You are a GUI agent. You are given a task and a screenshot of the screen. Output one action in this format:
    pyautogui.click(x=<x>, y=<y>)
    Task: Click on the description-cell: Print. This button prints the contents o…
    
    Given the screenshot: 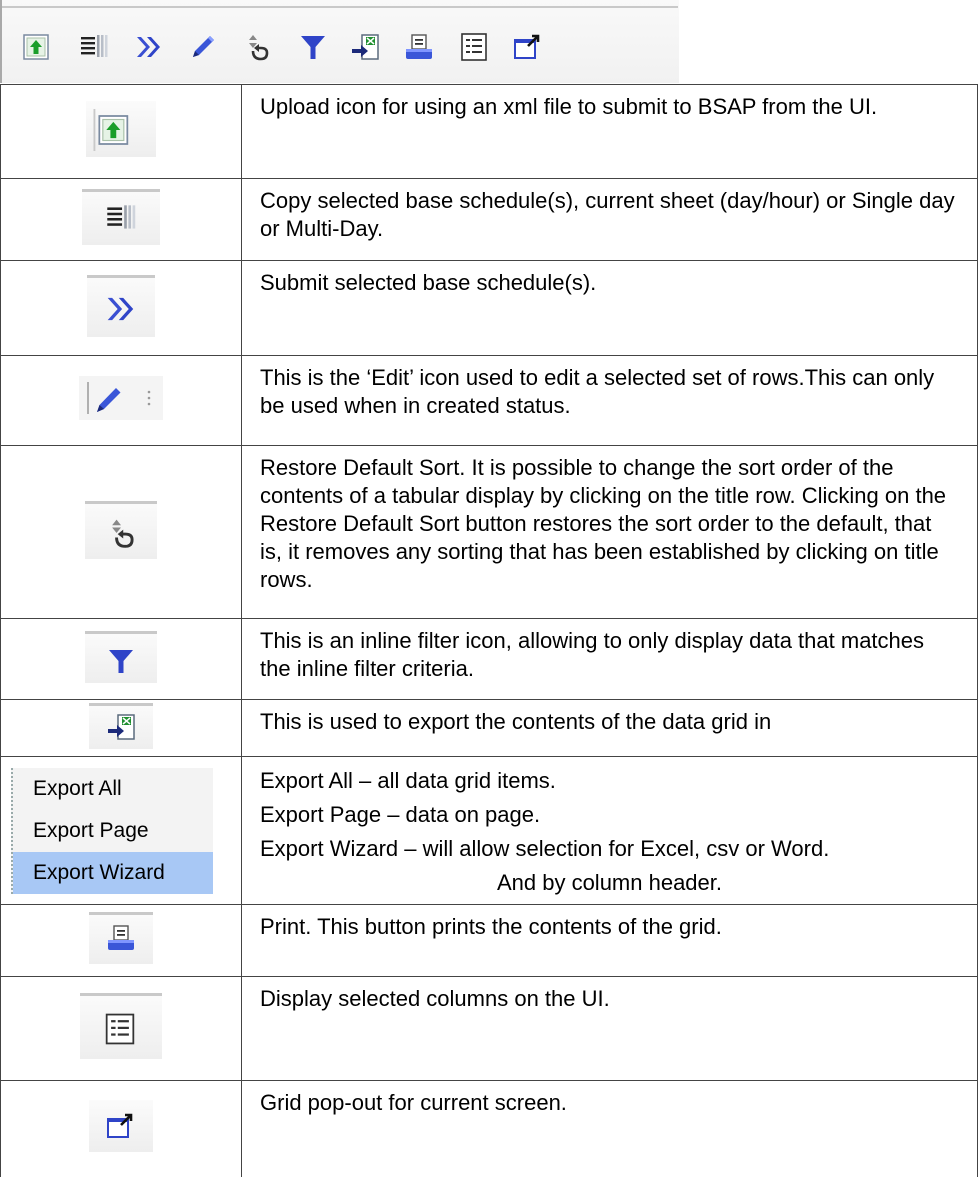 What is the action you would take?
    pyautogui.click(x=609, y=940)
    